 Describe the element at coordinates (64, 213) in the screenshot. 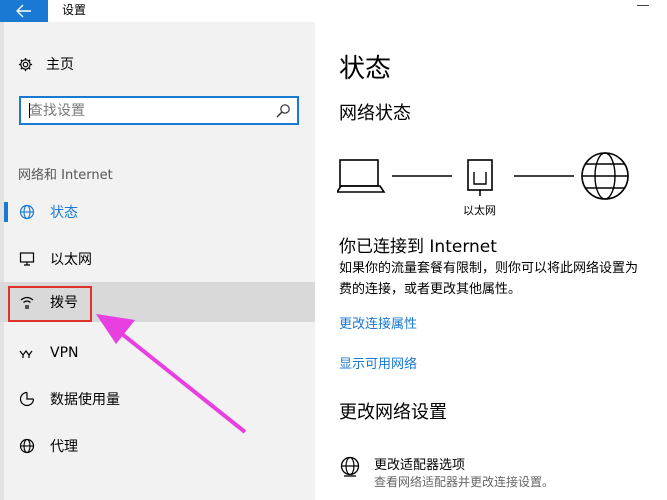

I see `sidebar-item-label: 状态` at that location.